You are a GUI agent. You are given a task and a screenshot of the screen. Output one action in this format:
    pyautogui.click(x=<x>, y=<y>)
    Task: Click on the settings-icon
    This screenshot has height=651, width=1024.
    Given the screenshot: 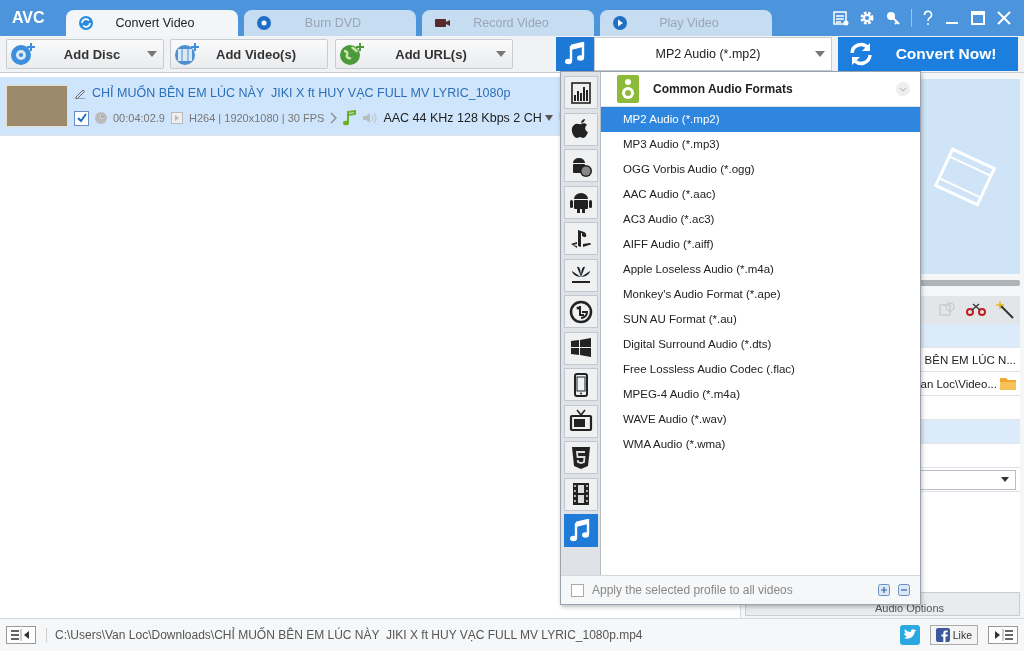 What is the action you would take?
    pyautogui.click(x=867, y=18)
    